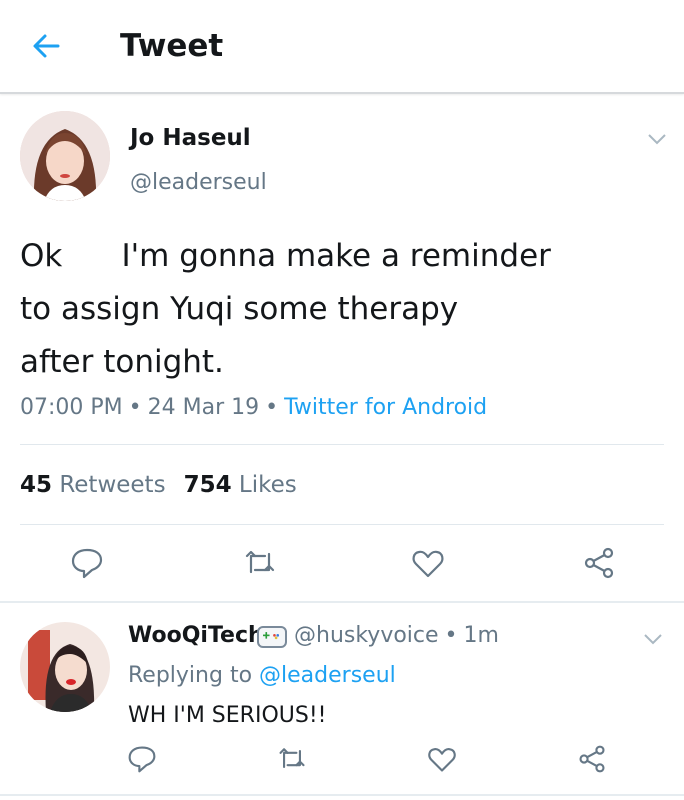  Describe the element at coordinates (272, 637) in the screenshot. I see `game-controller-icon` at that location.